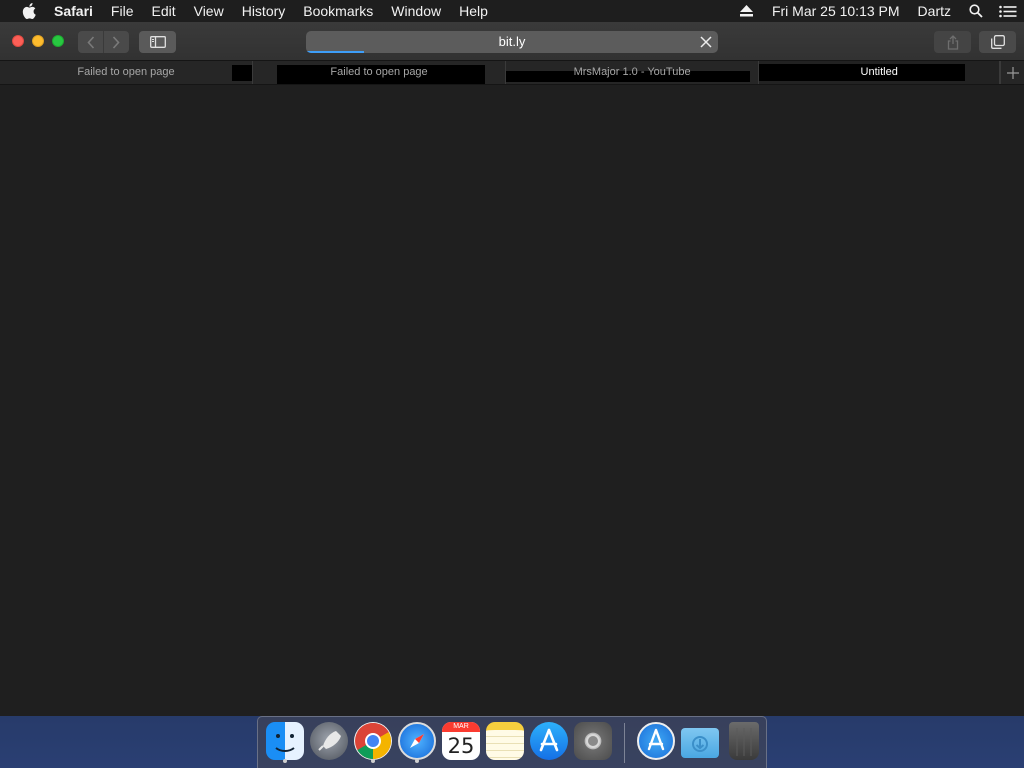 Image resolution: width=1024 pixels, height=768 pixels. Describe the element at coordinates (836, 11) in the screenshot. I see `menubar-clock: Fri Mar 25 10:13 PM` at that location.